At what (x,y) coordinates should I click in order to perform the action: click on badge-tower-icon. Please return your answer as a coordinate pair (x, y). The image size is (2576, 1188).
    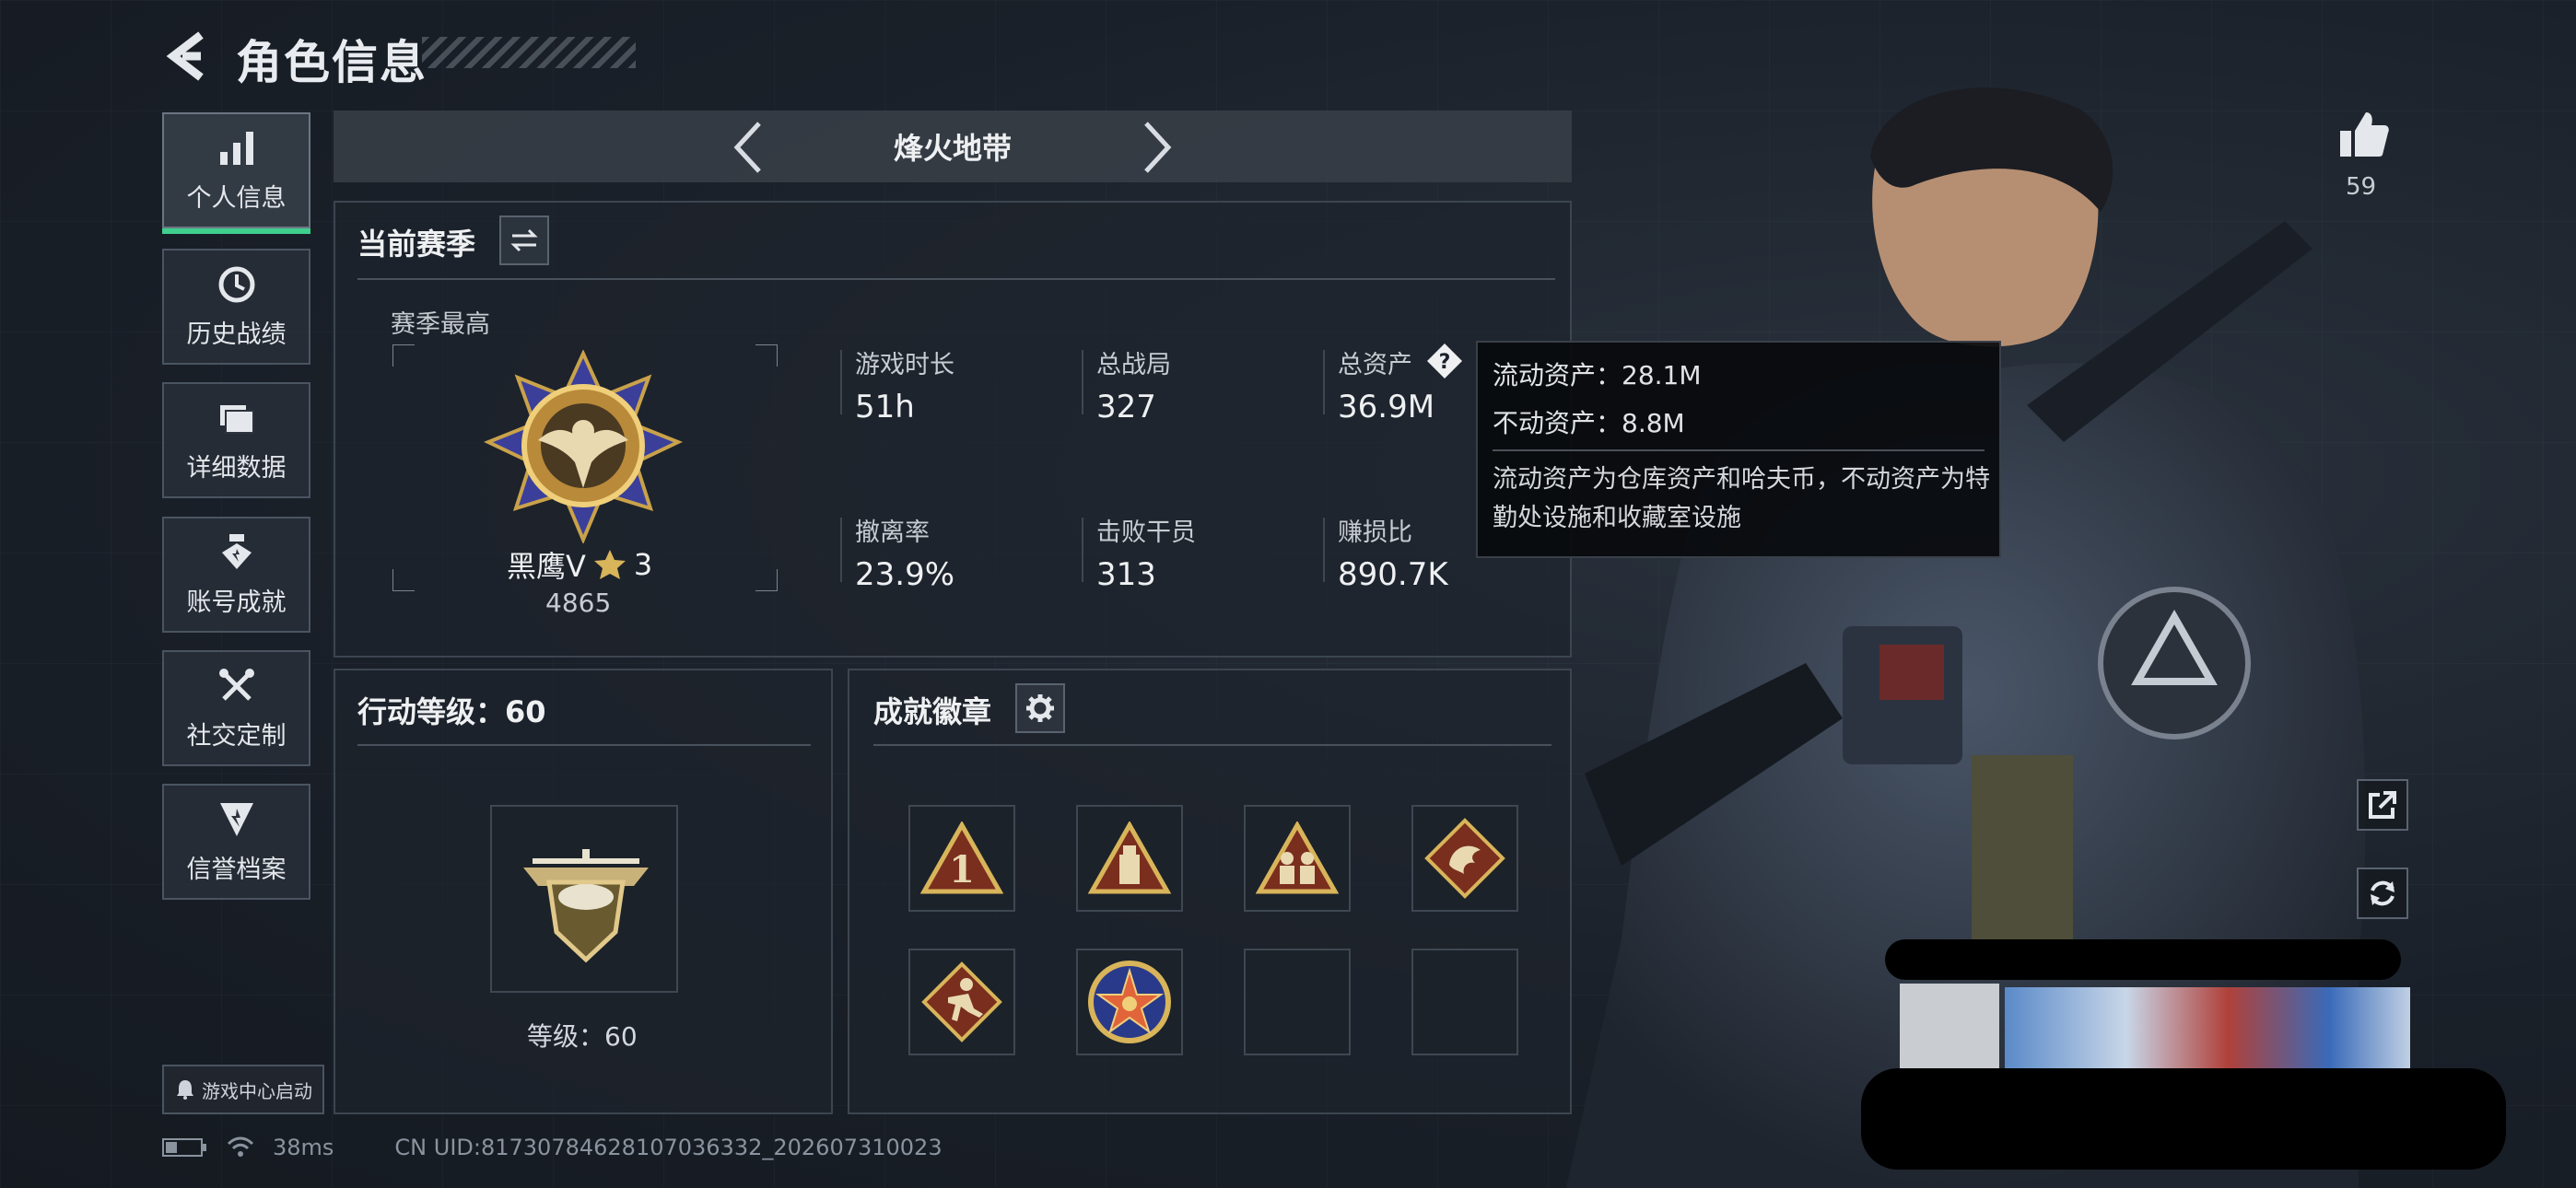
    Looking at the image, I should click on (1129, 857).